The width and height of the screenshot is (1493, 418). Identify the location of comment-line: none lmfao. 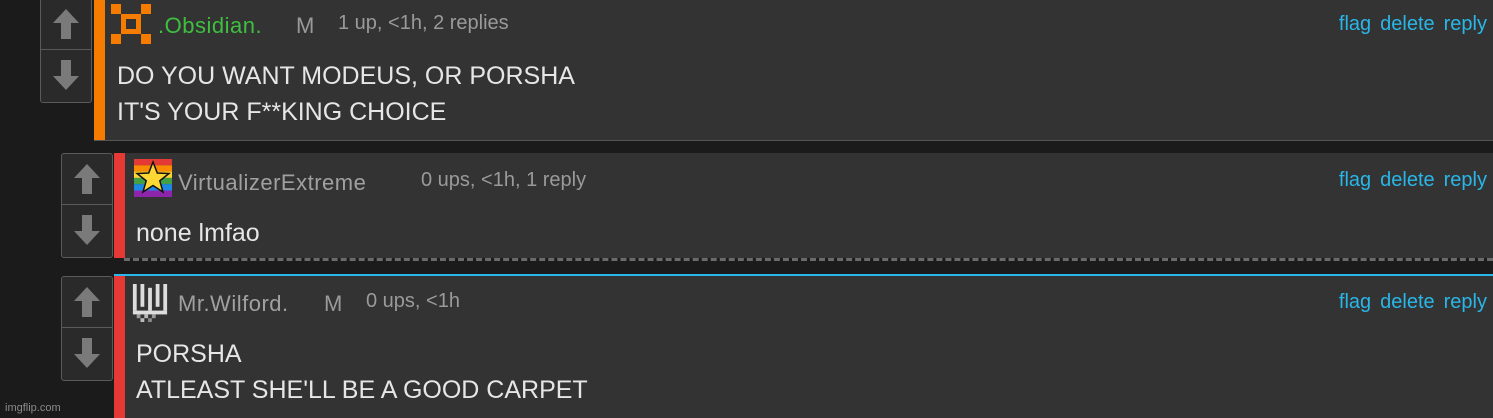
(198, 233).